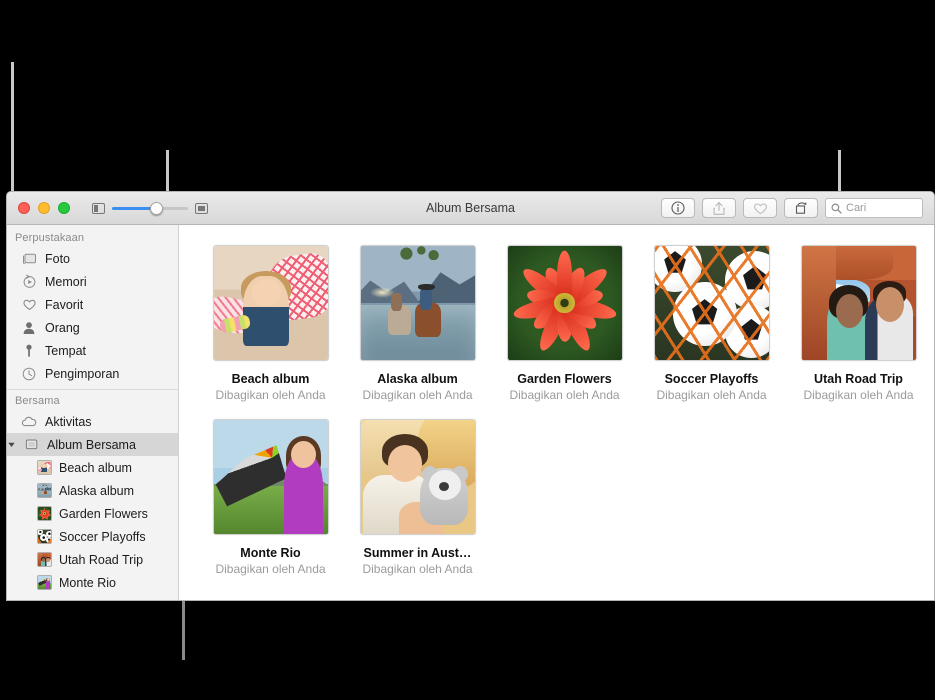  I want to click on sidebar-item-aktivitas: Aktivitas, so click(92, 421).